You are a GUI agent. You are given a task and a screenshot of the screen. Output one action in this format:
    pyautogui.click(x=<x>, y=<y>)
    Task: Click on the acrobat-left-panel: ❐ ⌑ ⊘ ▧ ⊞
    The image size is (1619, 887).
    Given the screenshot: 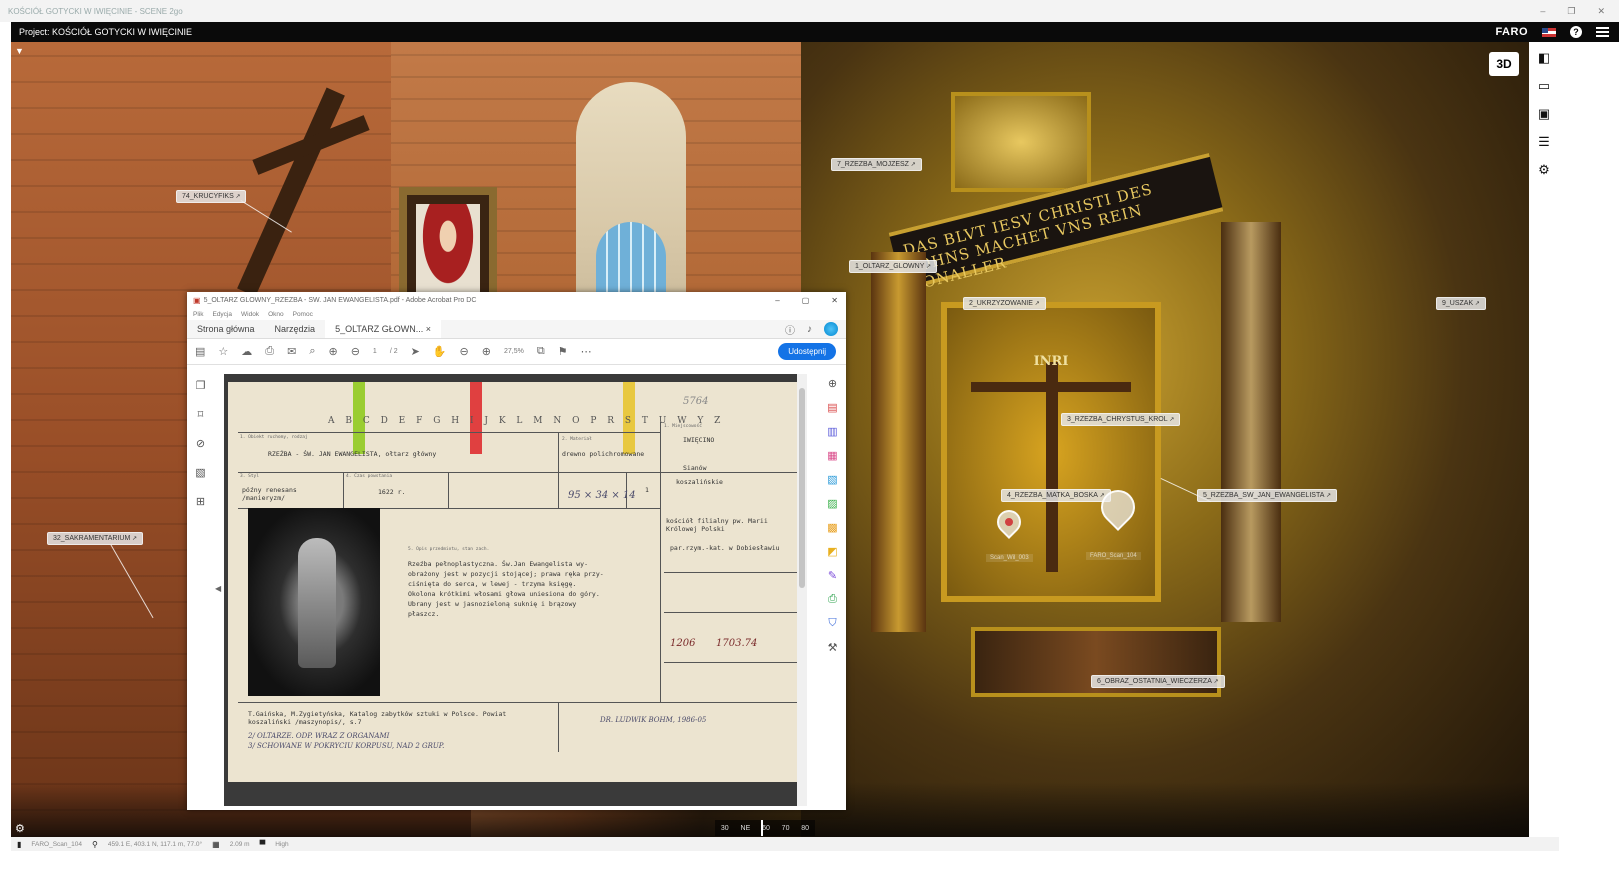 What is the action you would take?
    pyautogui.click(x=200, y=588)
    